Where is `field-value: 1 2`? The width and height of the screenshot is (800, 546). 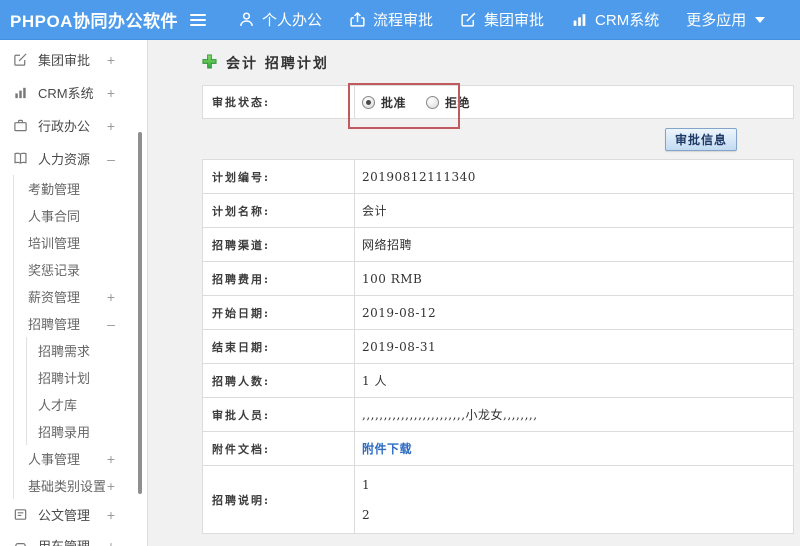
field-value: 1 2 is located at coordinates (574, 499).